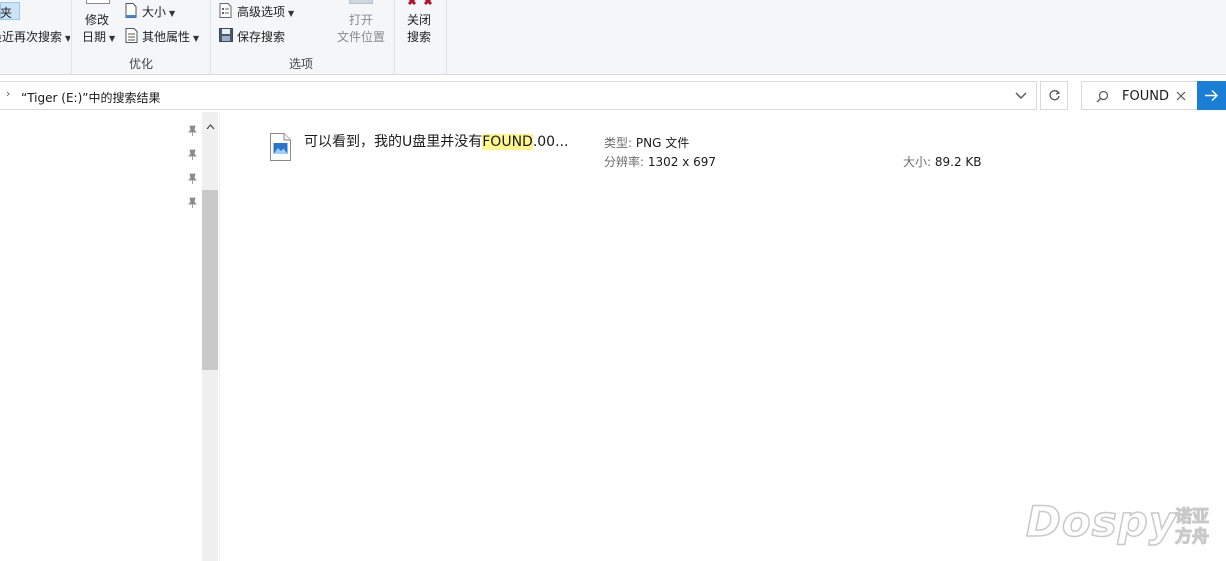 The image size is (1226, 561). I want to click on watermark-cn: 诺亚 方舟, so click(1192, 527).